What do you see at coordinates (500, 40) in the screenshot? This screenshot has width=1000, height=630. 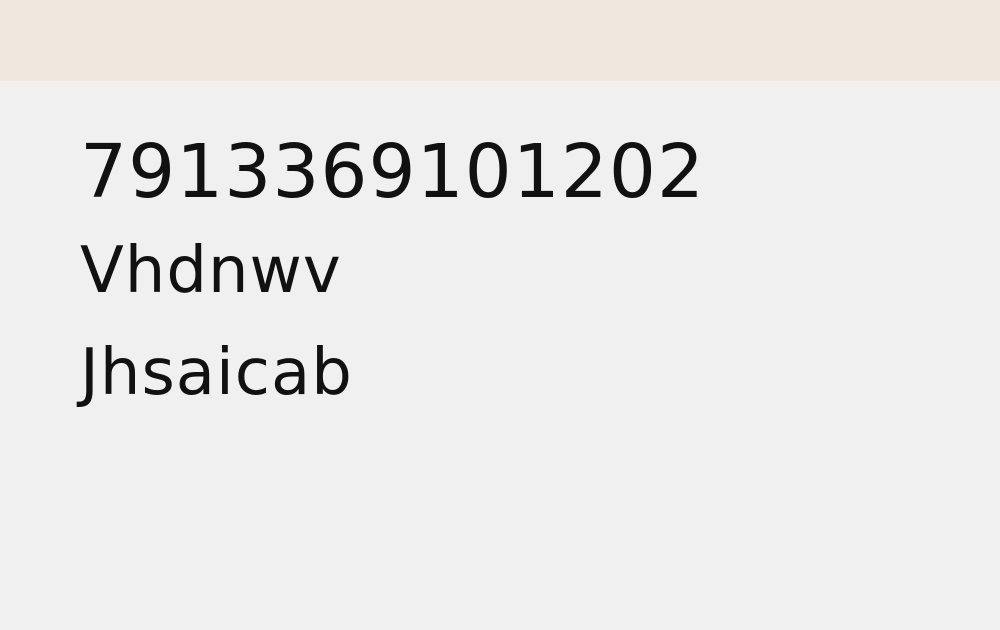 I see `top-bar` at bounding box center [500, 40].